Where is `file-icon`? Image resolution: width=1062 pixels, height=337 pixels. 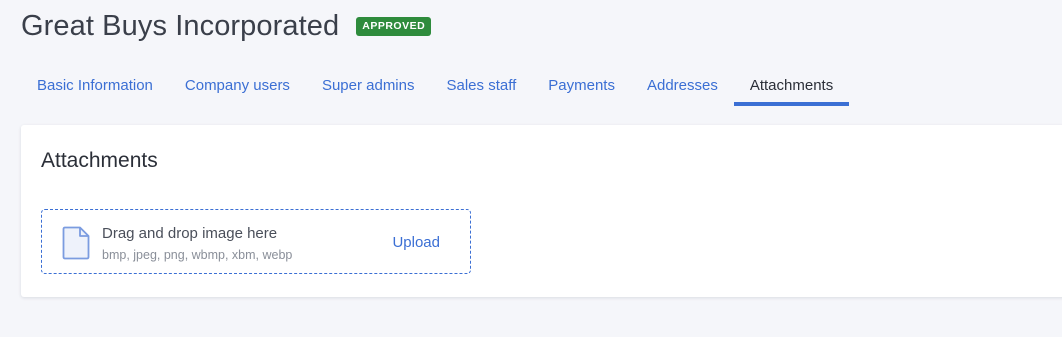
file-icon is located at coordinates (76, 243).